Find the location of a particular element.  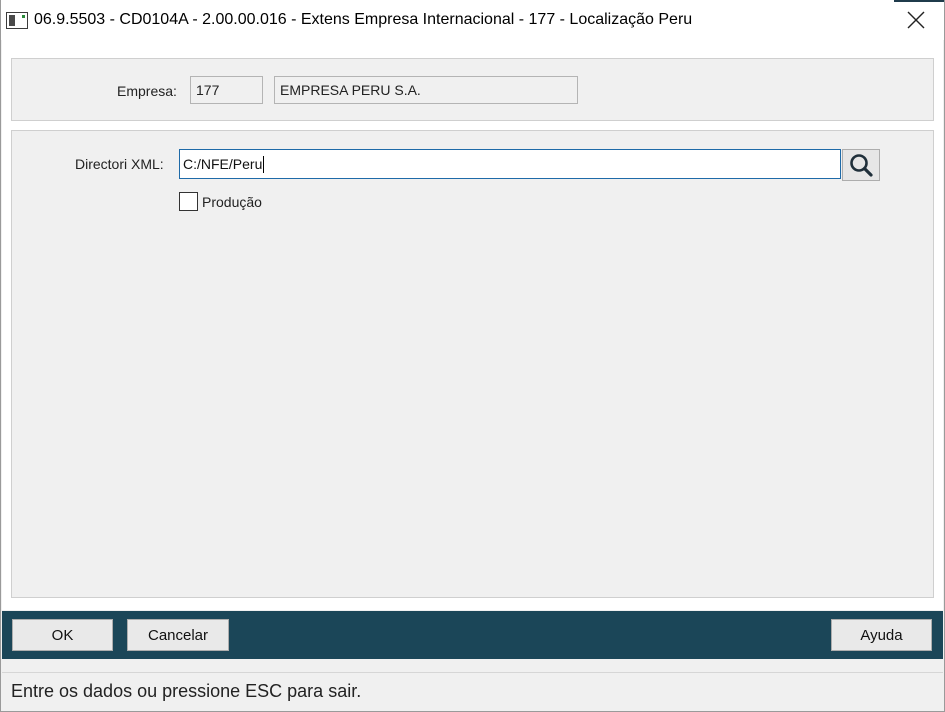

button-bar: OK Cancelar Ayuda is located at coordinates (472, 635).